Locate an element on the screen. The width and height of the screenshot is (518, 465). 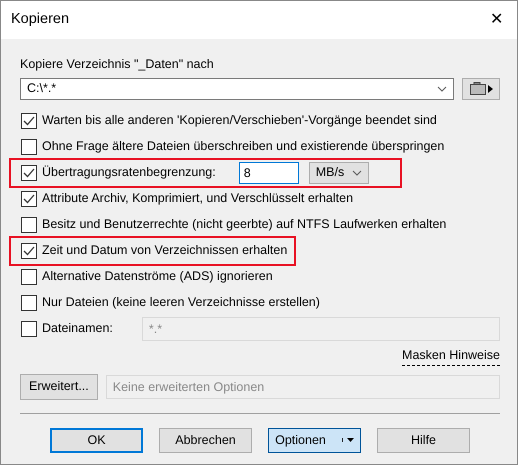
option-label: Alternative Datenströme (ADS) ignorieren is located at coordinates (157, 276).